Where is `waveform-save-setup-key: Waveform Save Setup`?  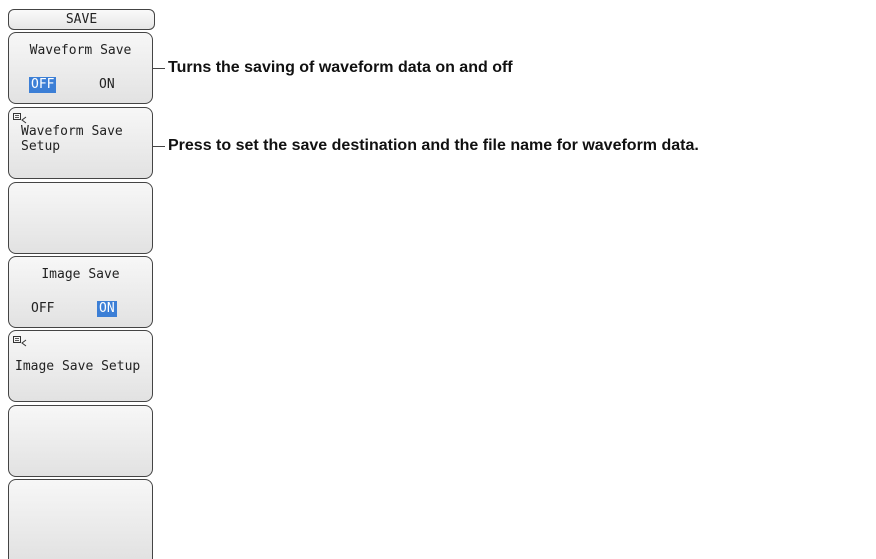 waveform-save-setup-key: Waveform Save Setup is located at coordinates (80, 143).